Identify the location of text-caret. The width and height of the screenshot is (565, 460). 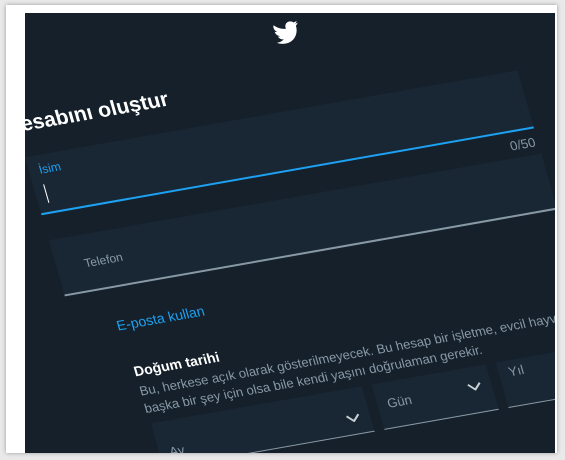
(46, 193).